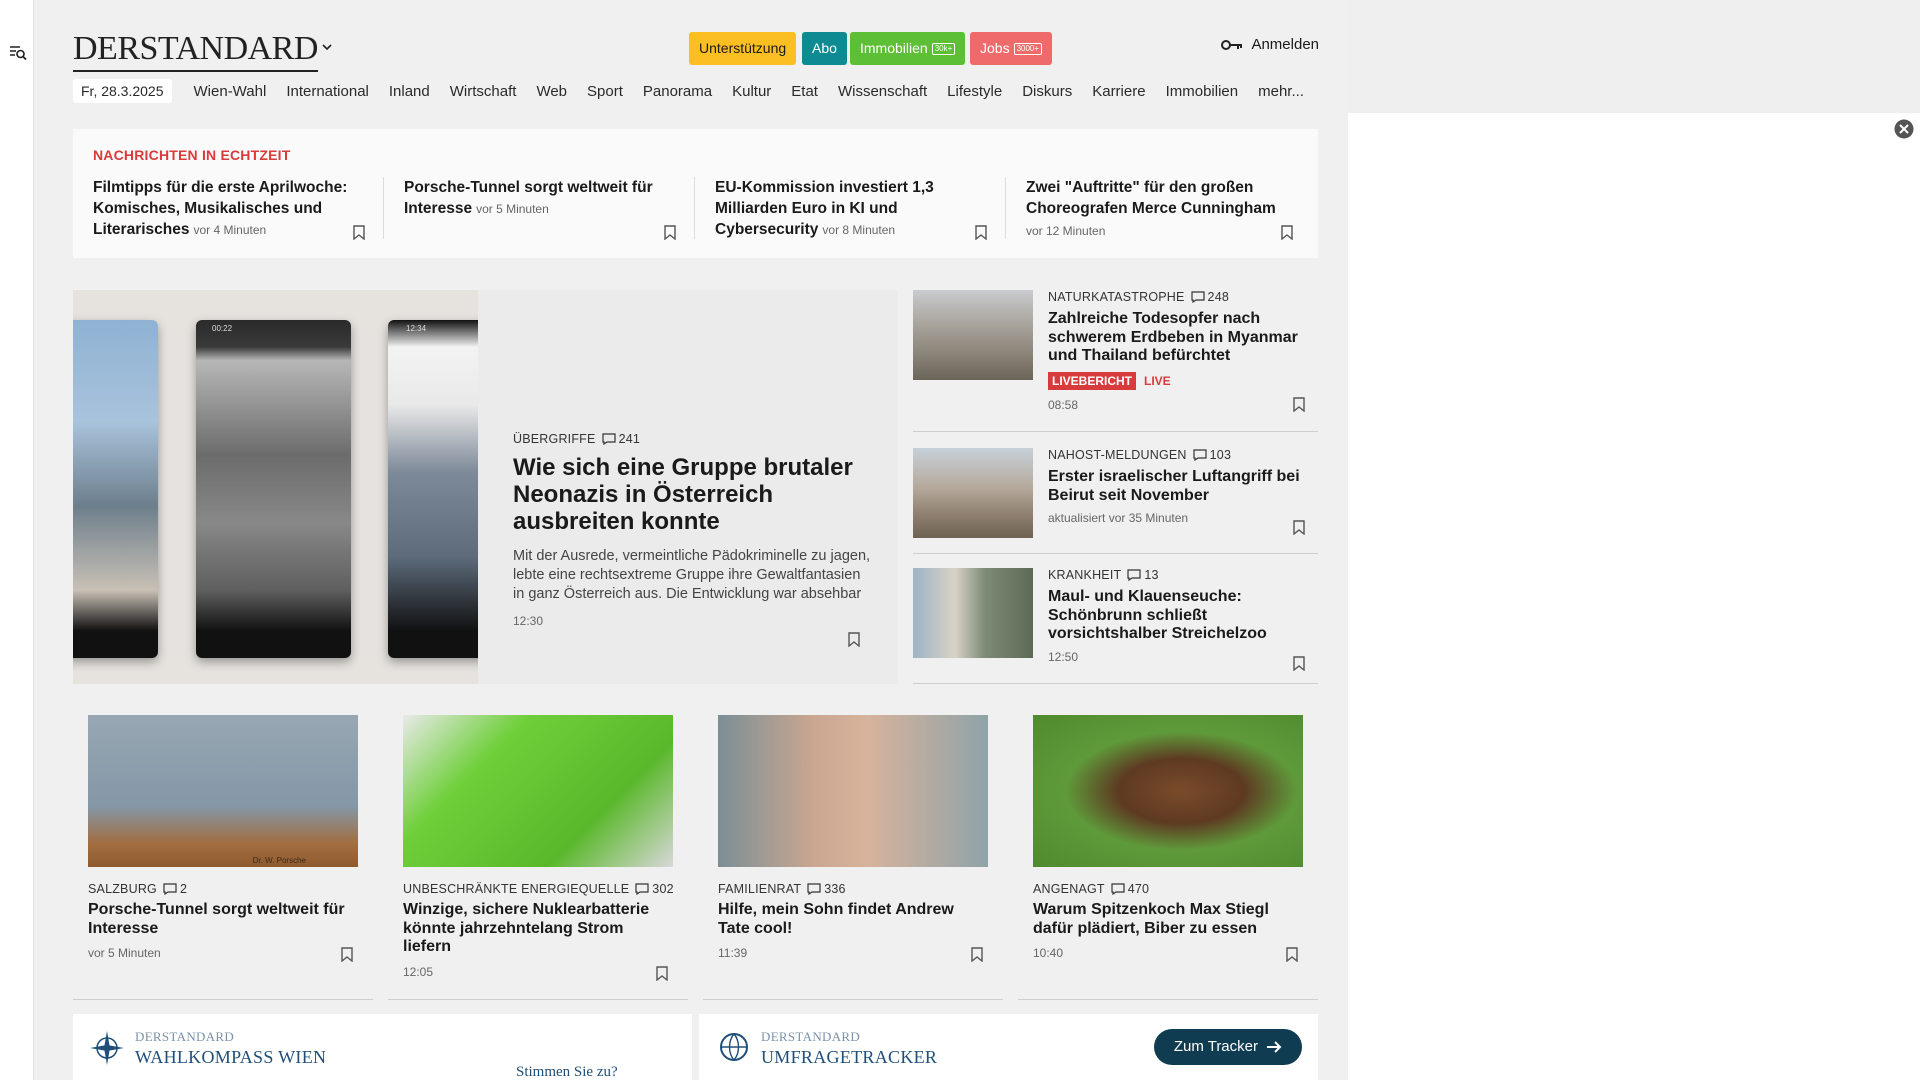 This screenshot has width=1920, height=1080. What do you see at coordinates (122, 889) in the screenshot?
I see `card-kicker: SALZBURG` at bounding box center [122, 889].